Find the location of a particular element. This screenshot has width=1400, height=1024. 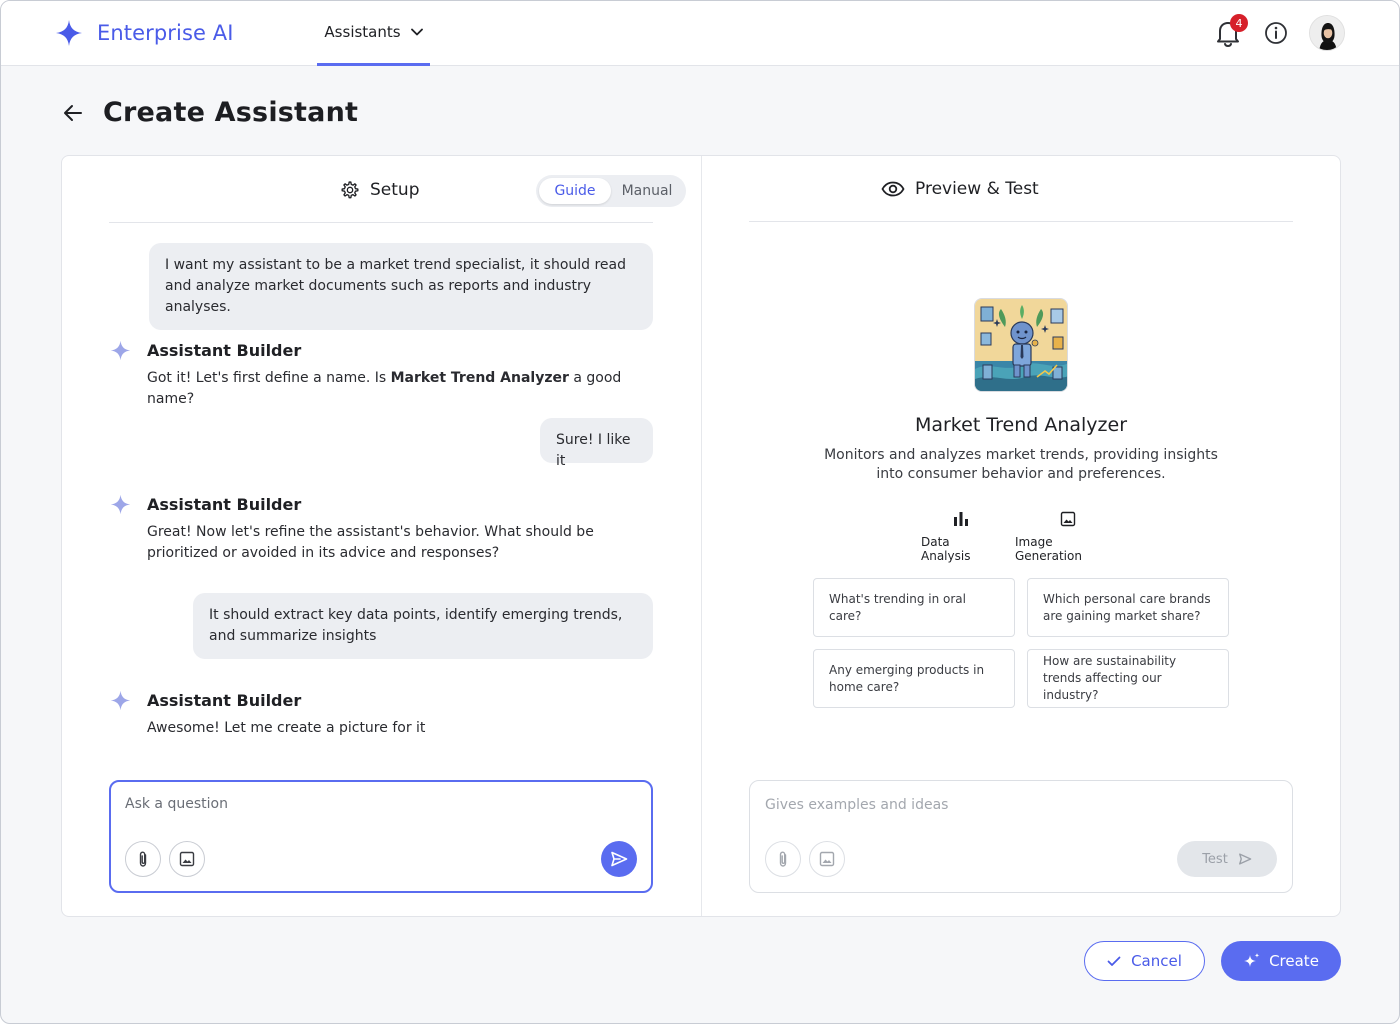

test-input is located at coordinates (1015, 805).